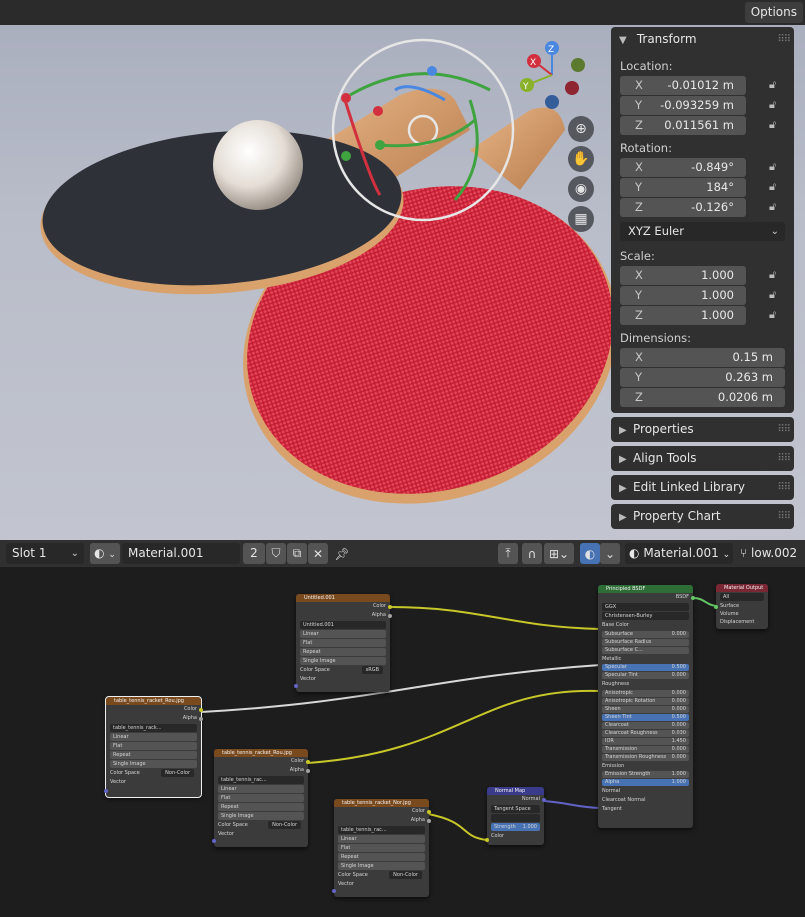 This screenshot has height=917, width=805. Describe the element at coordinates (343, 670) in the screenshot. I see `color-space-row: Color Space sRGB` at that location.